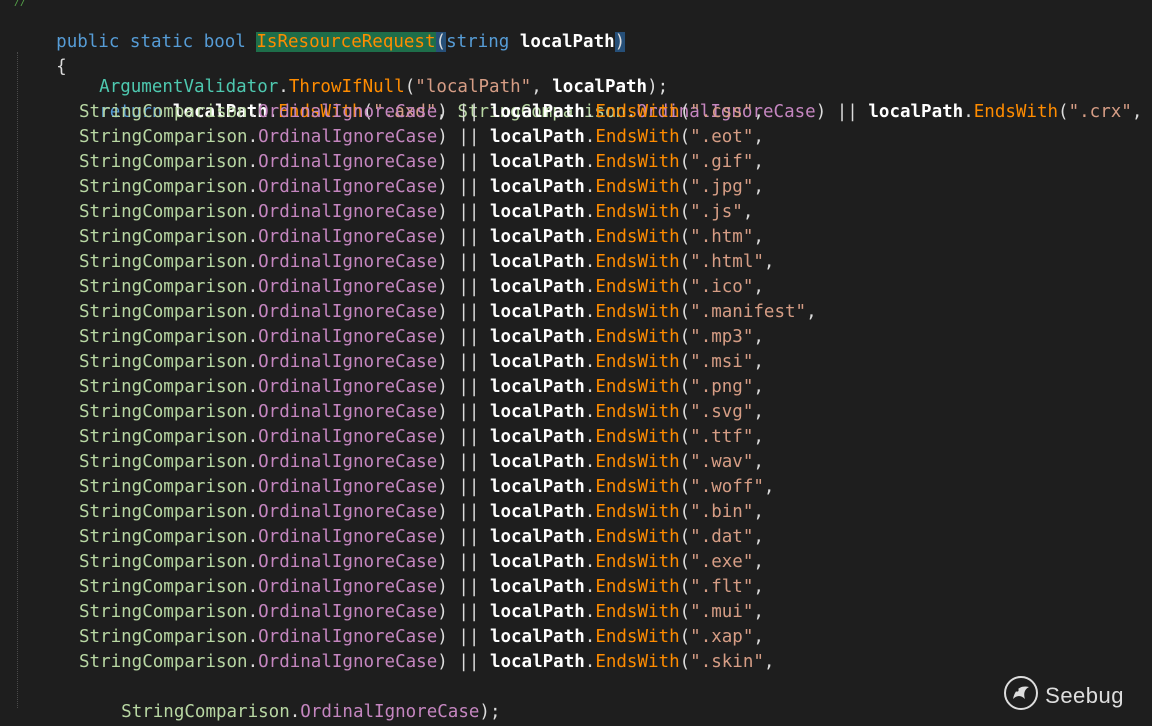 This screenshot has width=1152, height=726. I want to click on parameter-name: localPath, so click(567, 42).